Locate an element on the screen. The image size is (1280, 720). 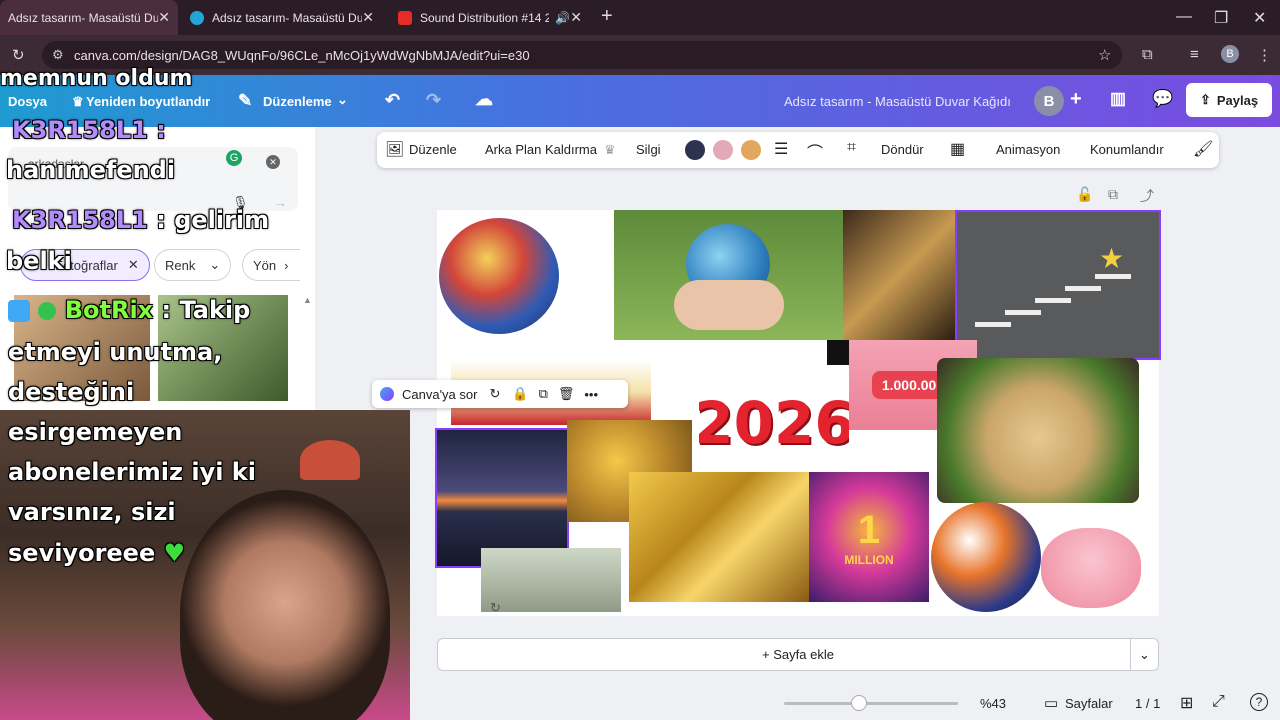
earth-in-hands-image is located at coordinates (728, 275).